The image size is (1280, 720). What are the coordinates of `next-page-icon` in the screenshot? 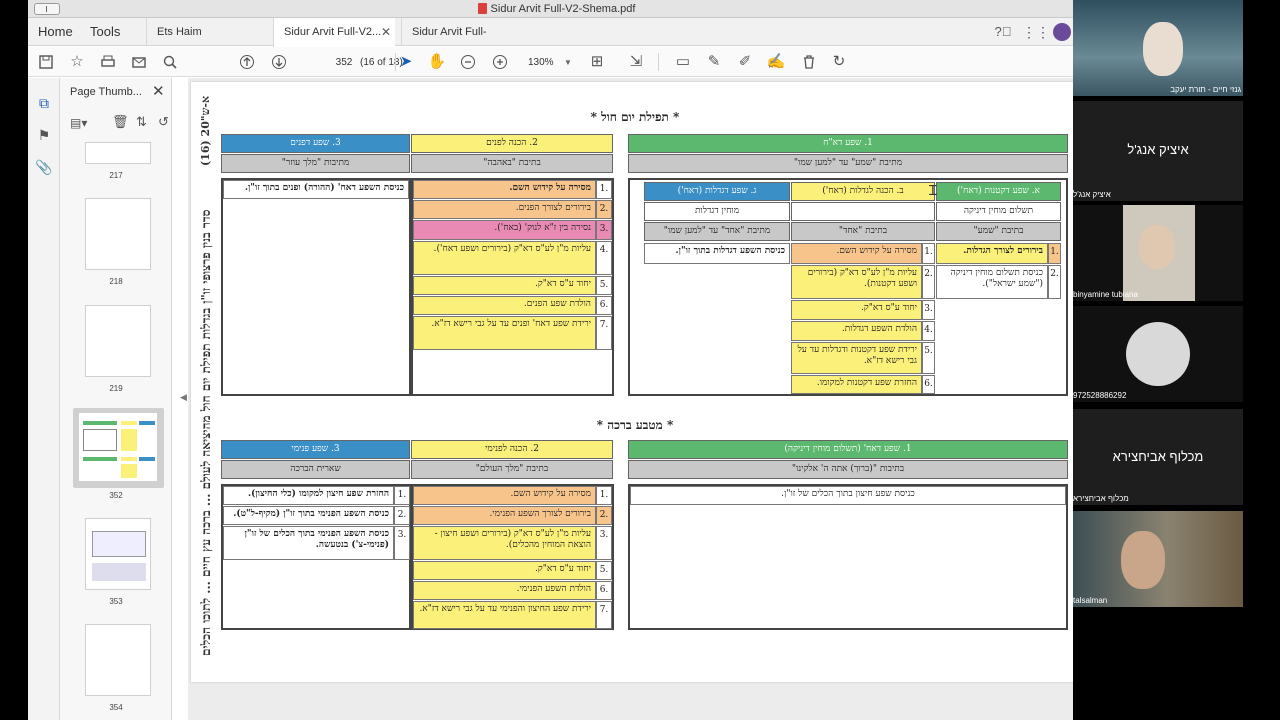 It's located at (279, 62).